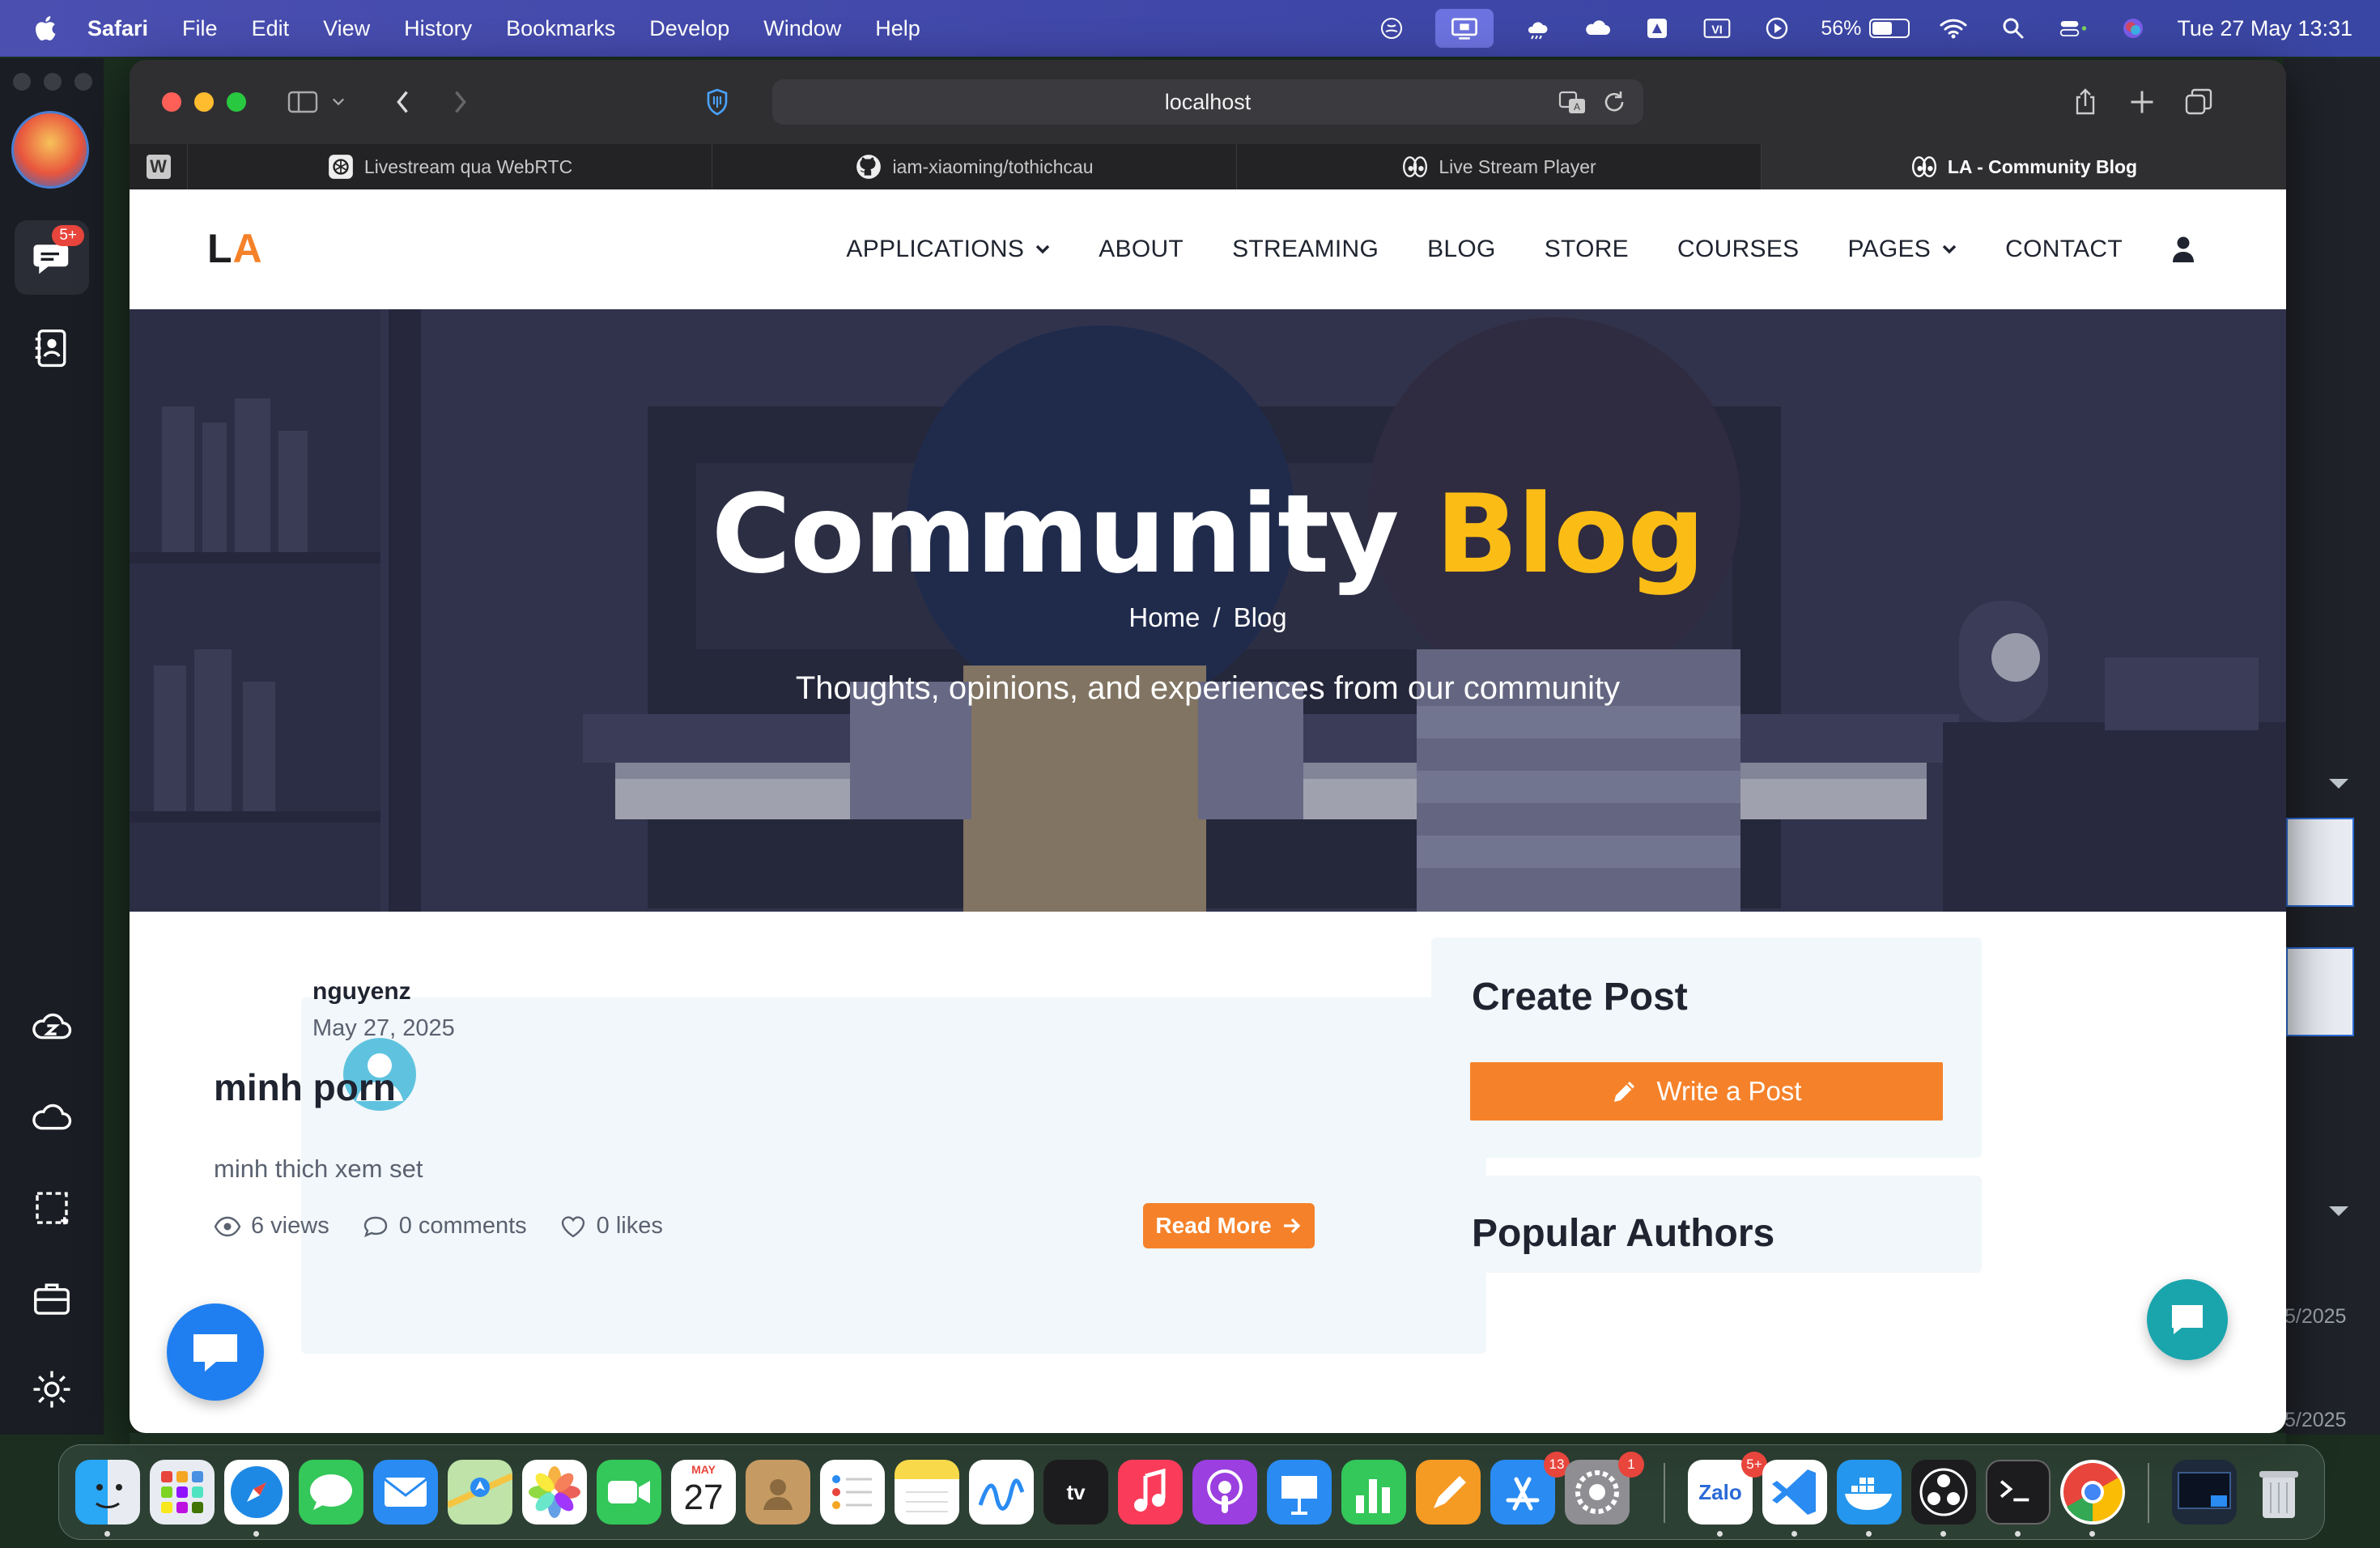 This screenshot has height=1548, width=2380. What do you see at coordinates (948, 250) in the screenshot?
I see `nav-applications: APPLICATIONS` at bounding box center [948, 250].